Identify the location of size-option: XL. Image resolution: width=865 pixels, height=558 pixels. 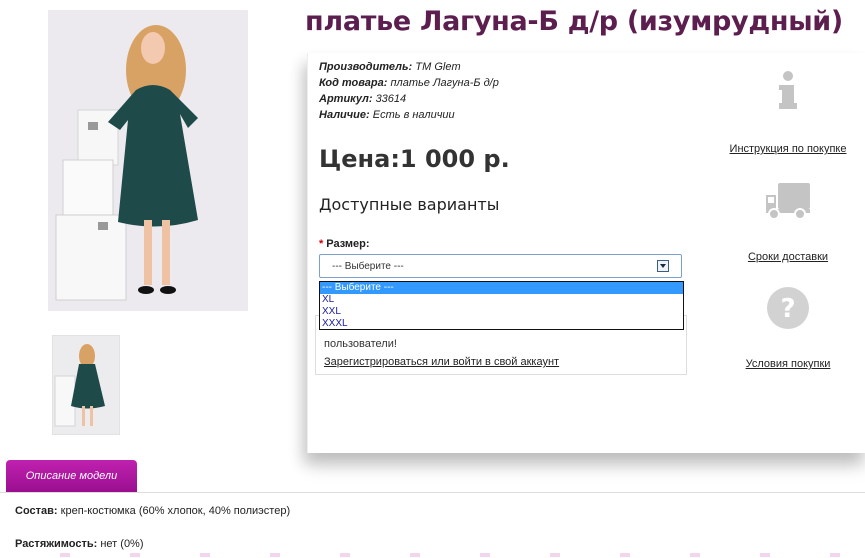
(501, 300).